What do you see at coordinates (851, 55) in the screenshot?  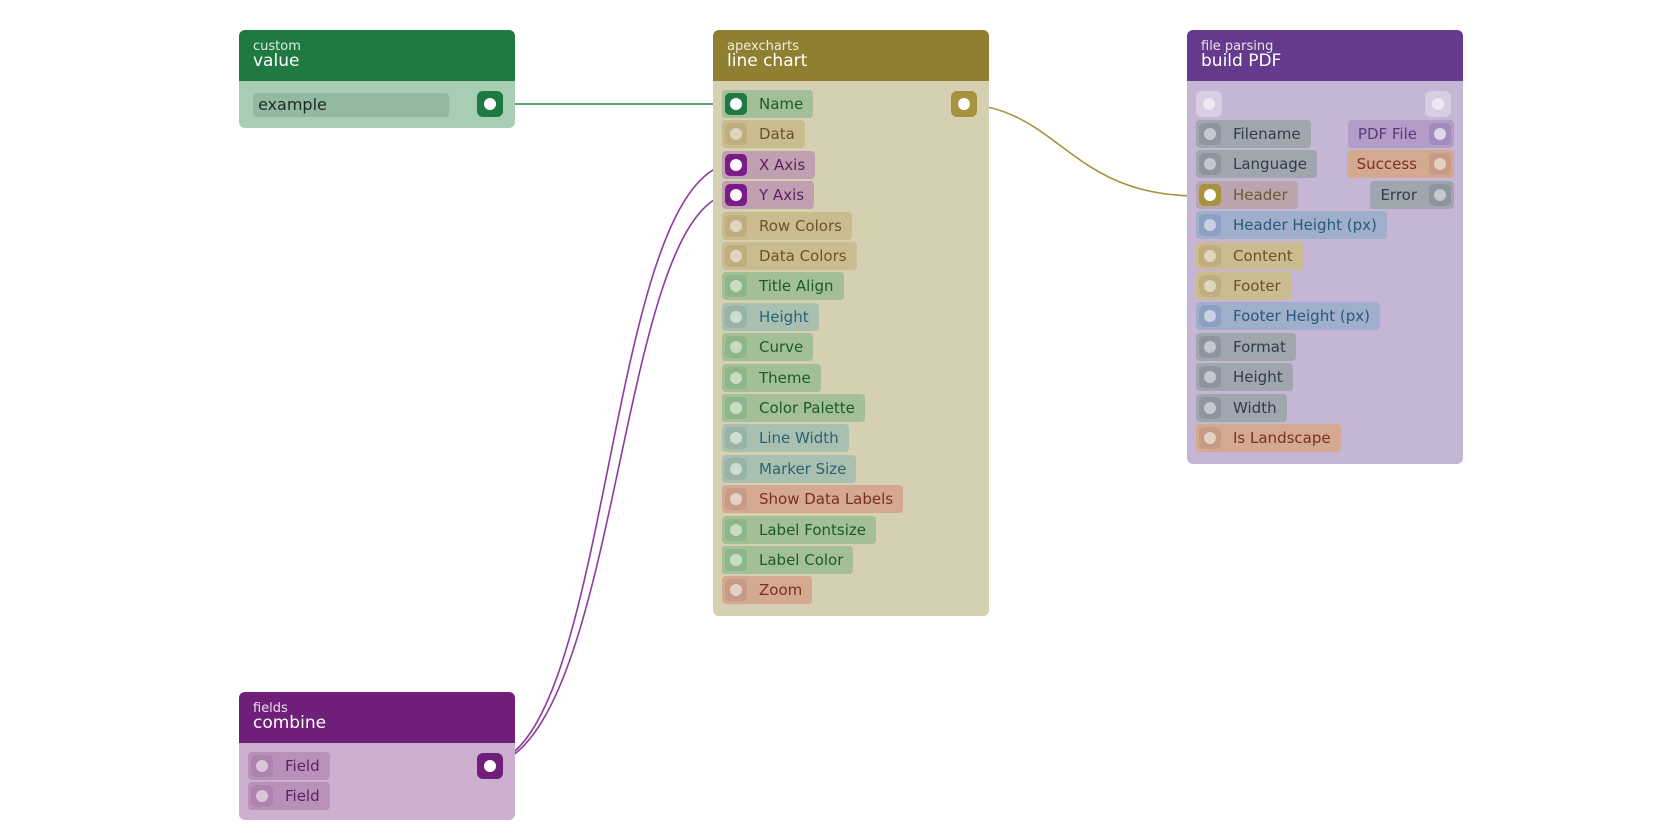 I see `node-header: apexcharts line chart` at bounding box center [851, 55].